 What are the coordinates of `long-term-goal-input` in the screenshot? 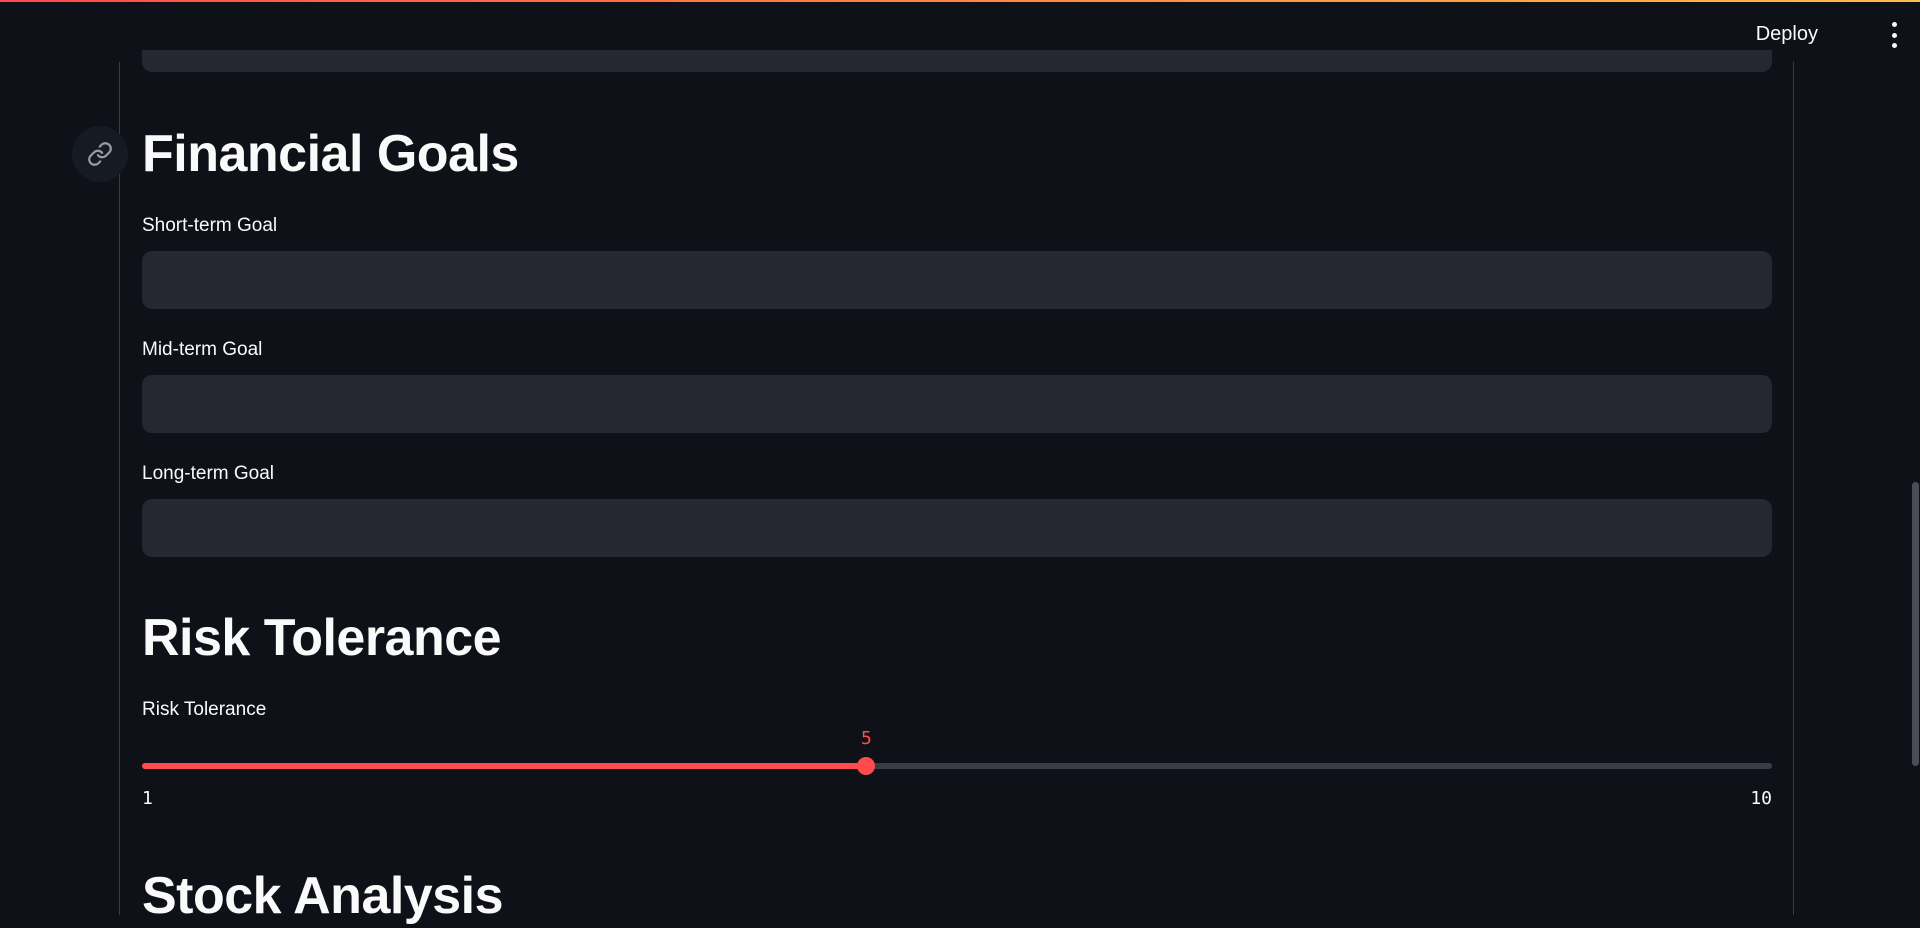 It's located at (957, 528).